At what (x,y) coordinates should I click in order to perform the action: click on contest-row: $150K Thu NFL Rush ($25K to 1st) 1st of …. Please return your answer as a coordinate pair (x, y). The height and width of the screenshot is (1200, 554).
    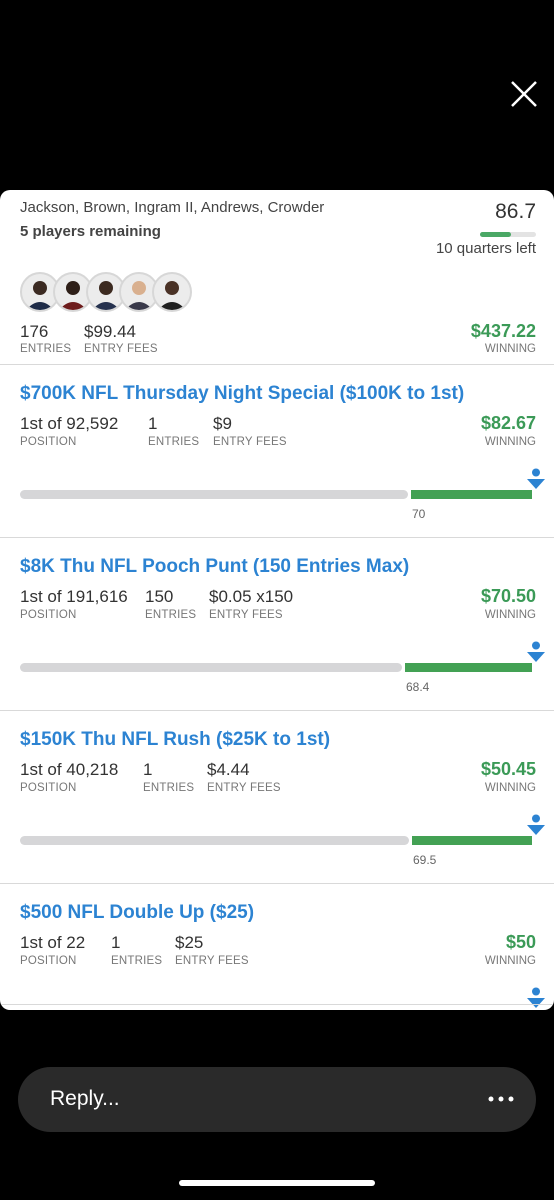
    Looking at the image, I should click on (277, 797).